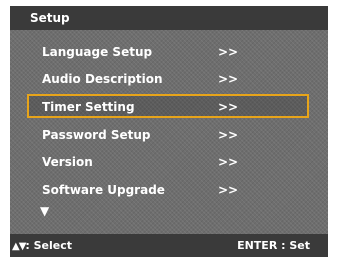 The image size is (337, 261). Describe the element at coordinates (169, 18) in the screenshot. I see `menu-title: Setup` at that location.